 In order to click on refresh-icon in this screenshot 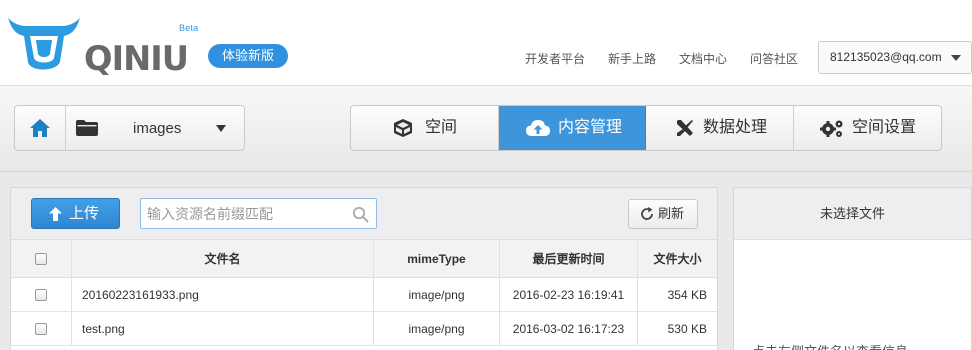, I will do `click(647, 213)`.